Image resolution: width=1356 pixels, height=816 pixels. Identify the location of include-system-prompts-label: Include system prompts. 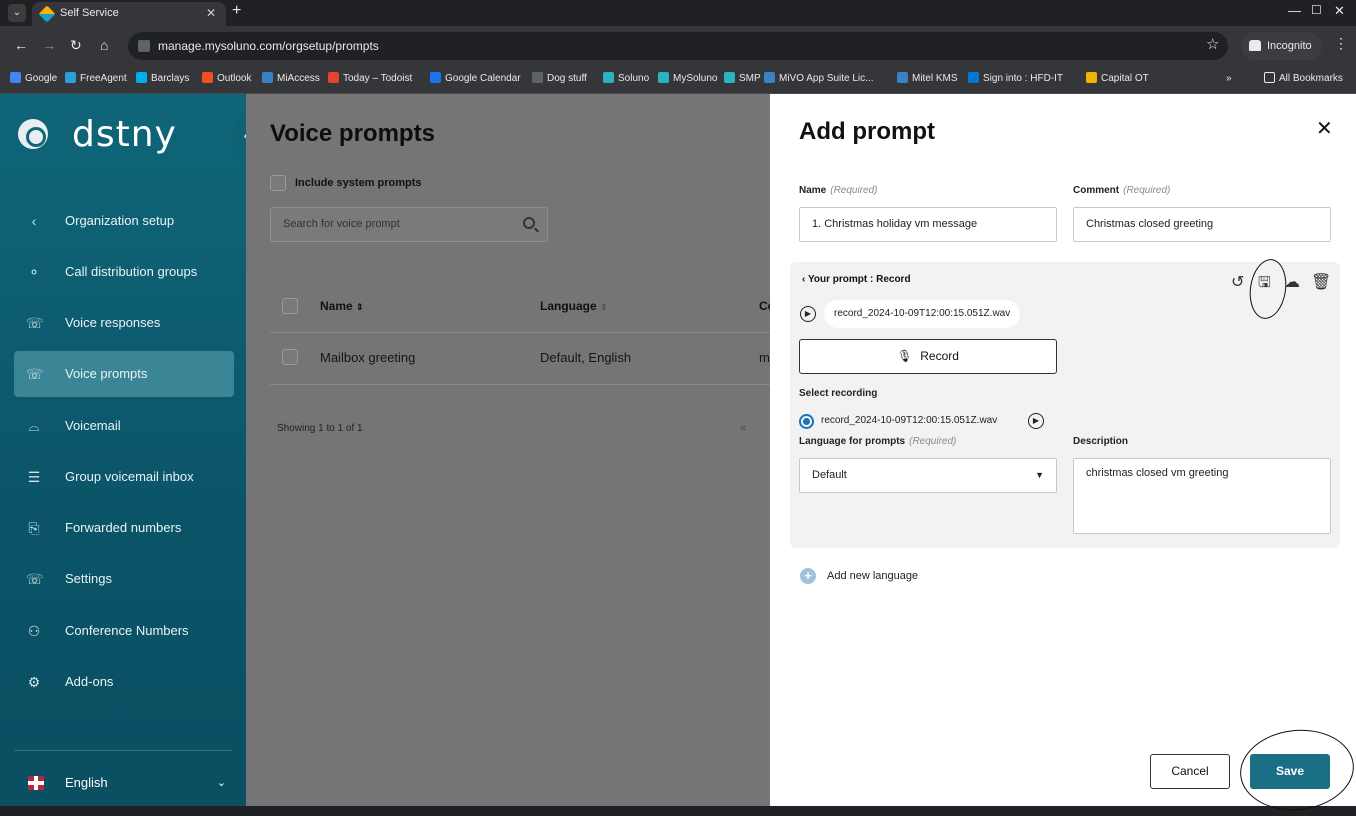
(358, 183).